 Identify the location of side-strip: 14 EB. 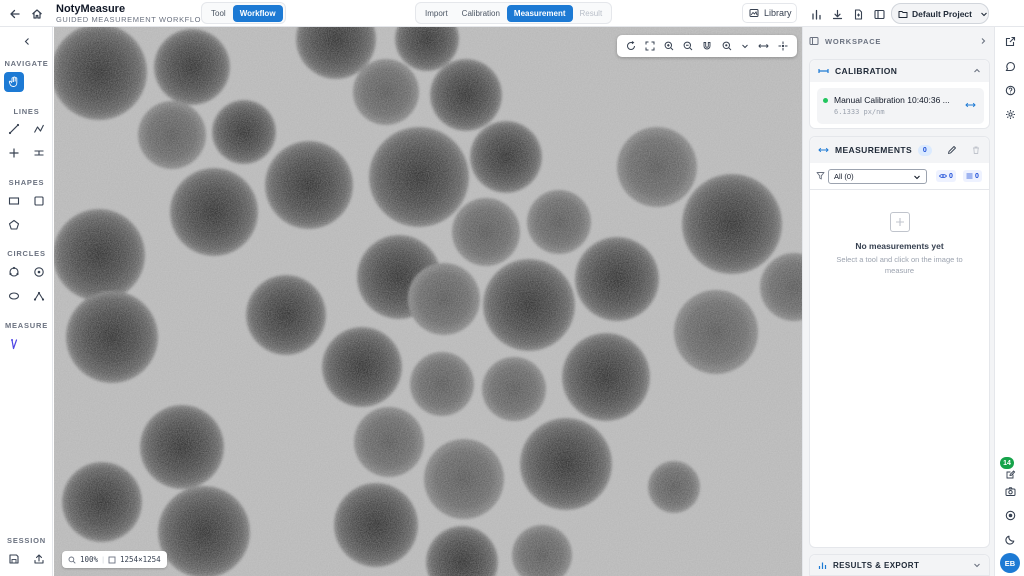
(1009, 301).